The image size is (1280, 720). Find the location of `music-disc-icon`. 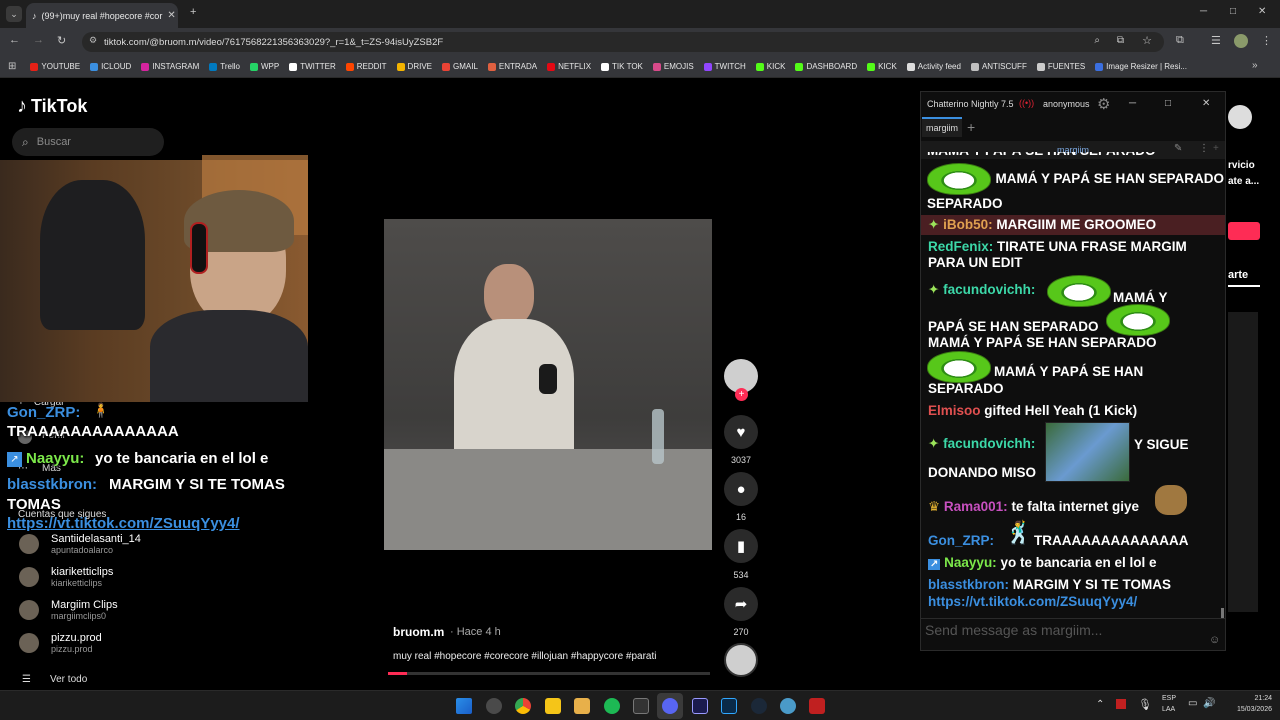

music-disc-icon is located at coordinates (741, 660).